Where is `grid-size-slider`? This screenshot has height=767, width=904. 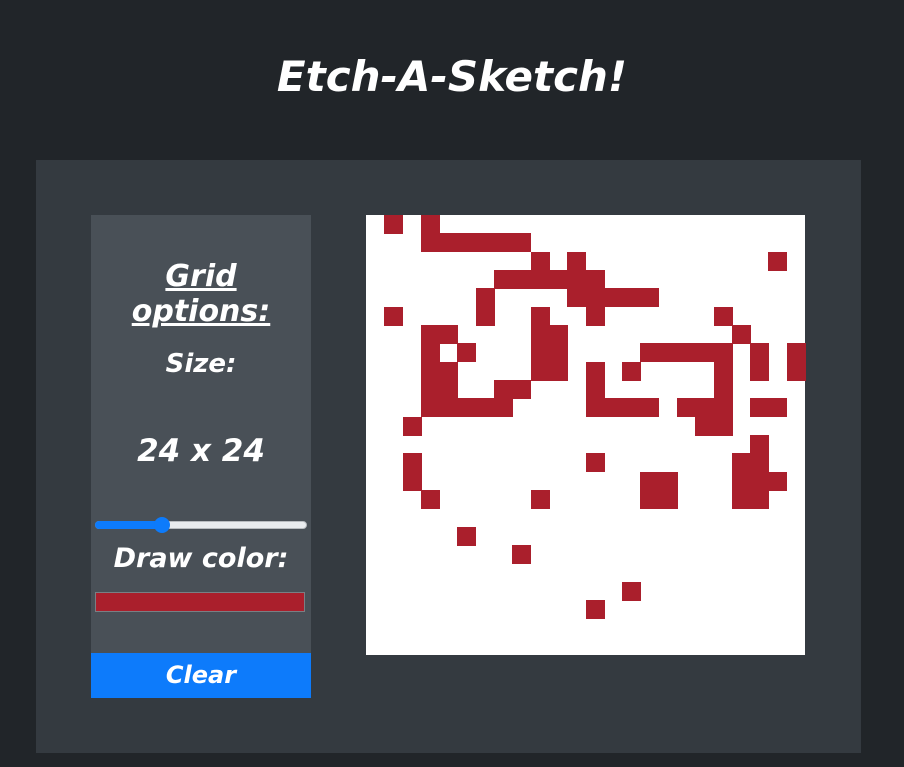 grid-size-slider is located at coordinates (201, 525).